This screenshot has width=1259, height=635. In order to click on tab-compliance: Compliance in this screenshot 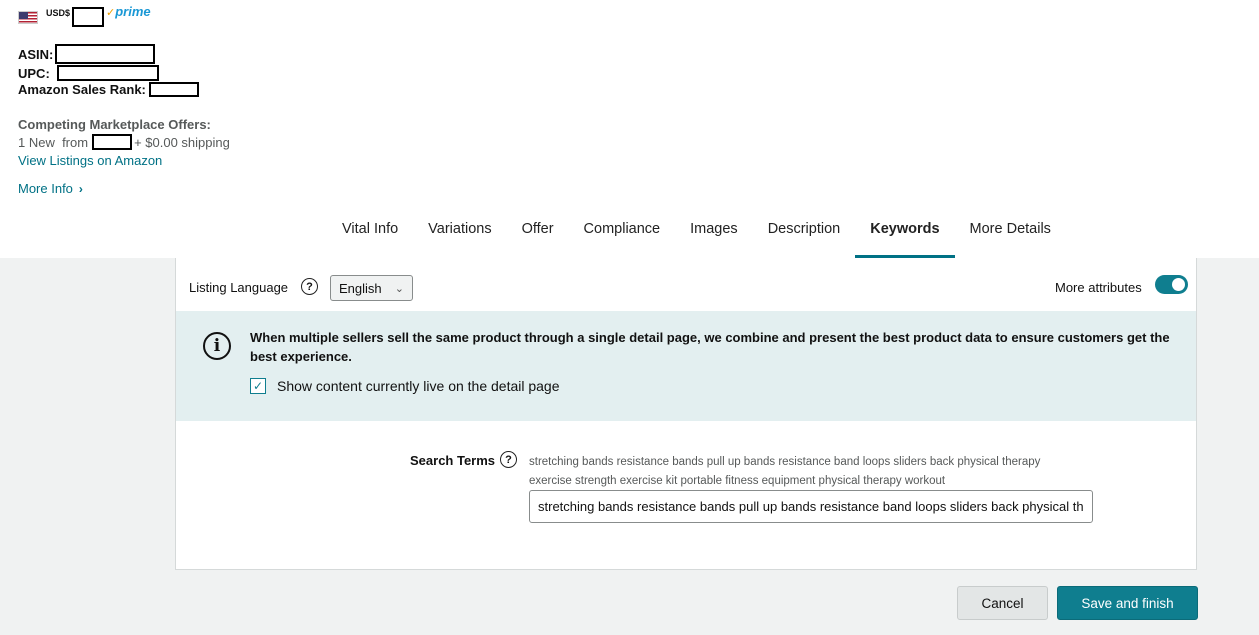, I will do `click(622, 234)`.